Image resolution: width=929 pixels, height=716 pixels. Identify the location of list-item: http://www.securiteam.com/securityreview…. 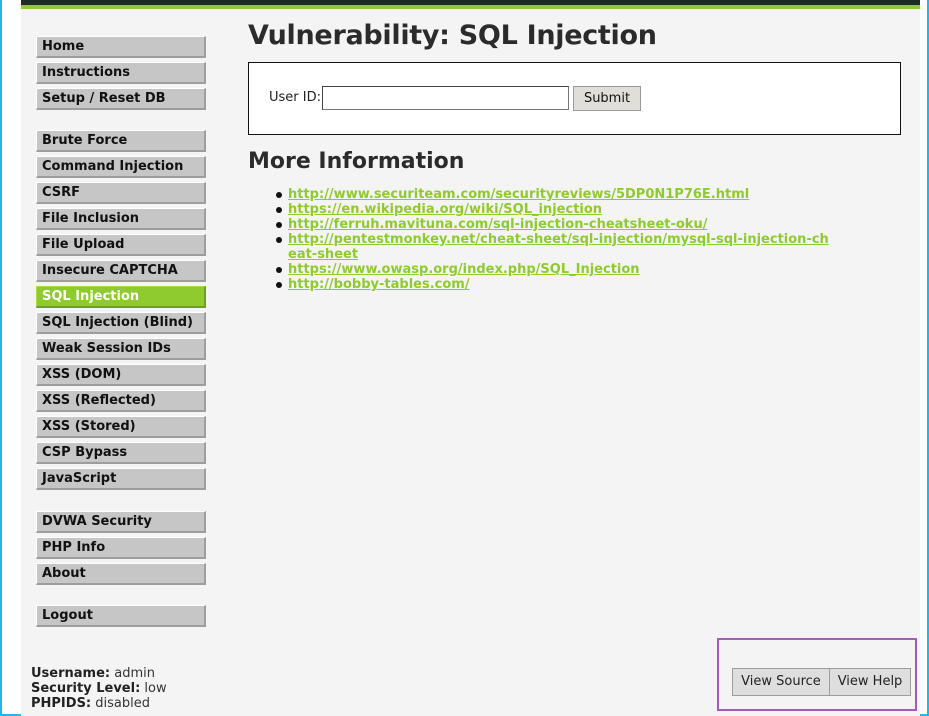
(556, 194).